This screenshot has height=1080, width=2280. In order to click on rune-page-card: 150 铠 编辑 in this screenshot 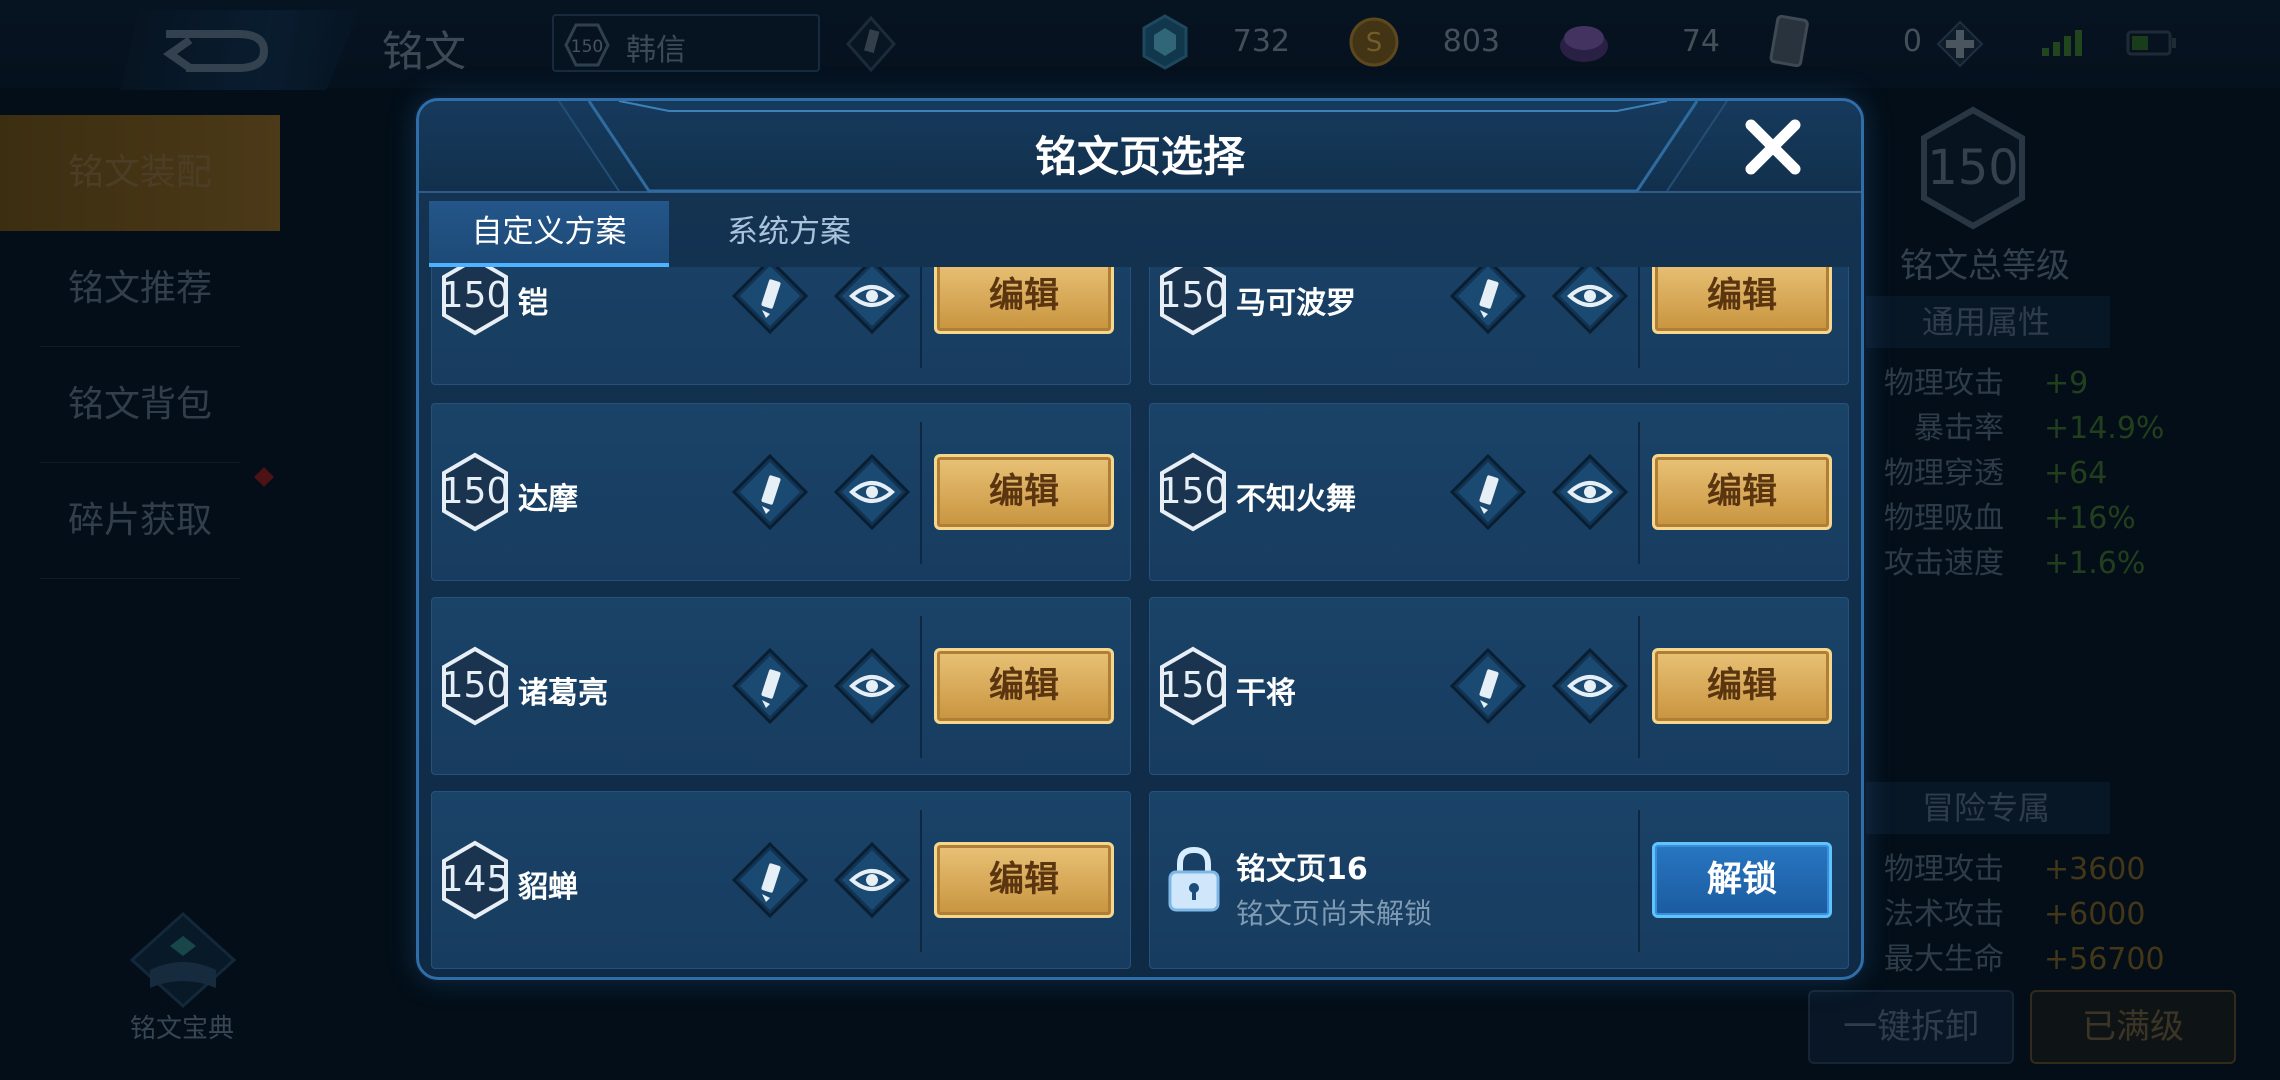, I will do `click(781, 326)`.